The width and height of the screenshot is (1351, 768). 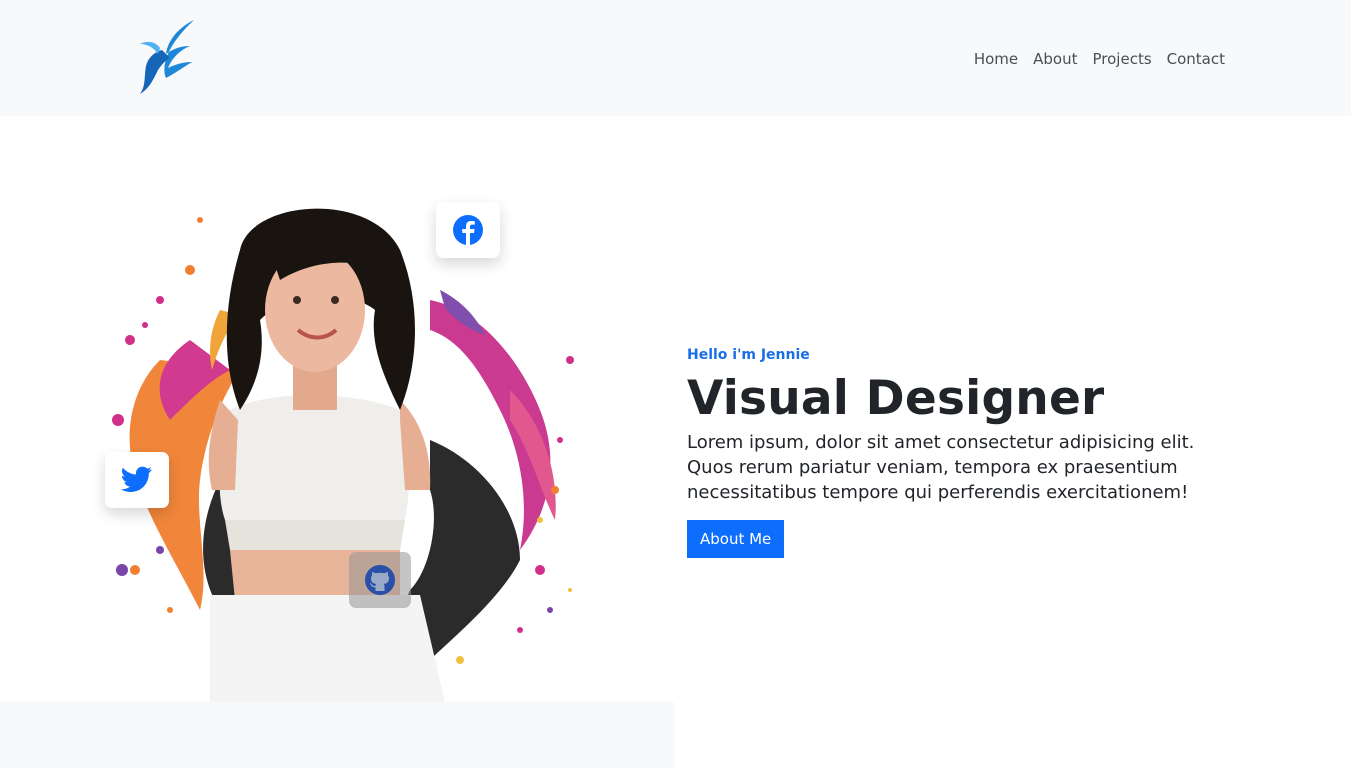 What do you see at coordinates (1092, 59) in the screenshot?
I see `main-nav: Home About Projects Contact` at bounding box center [1092, 59].